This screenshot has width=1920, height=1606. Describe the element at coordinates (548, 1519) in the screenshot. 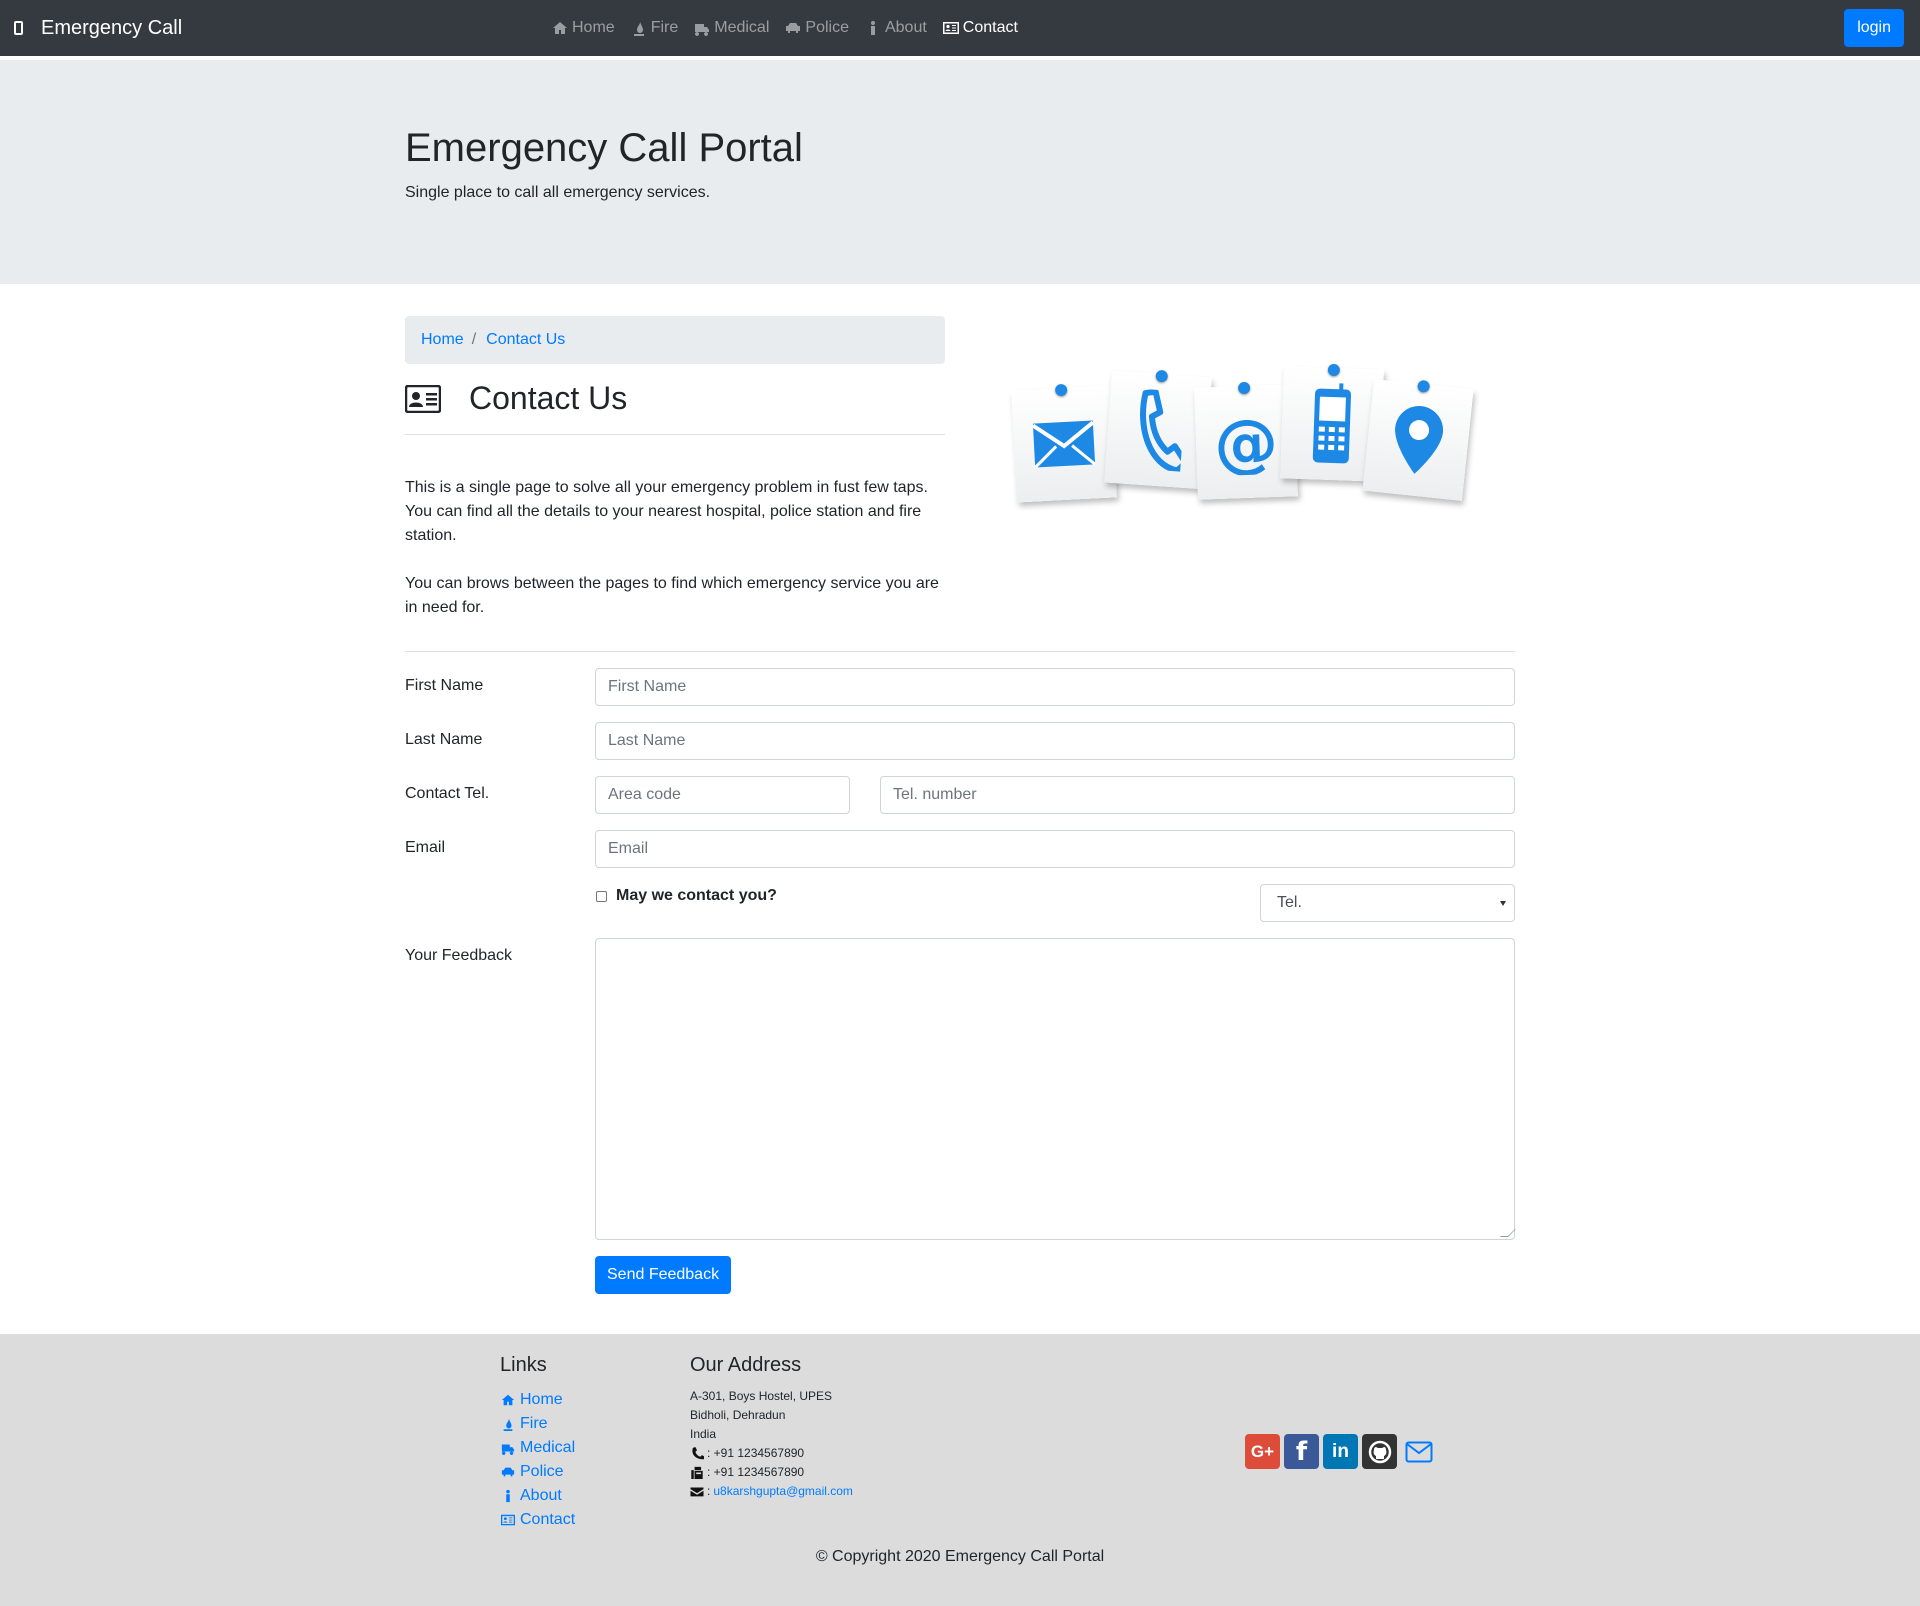

I see `footer-link-label: Contact` at that location.